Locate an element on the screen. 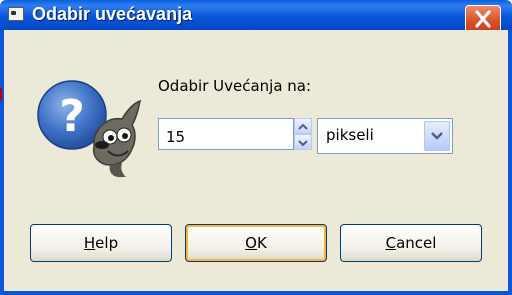 The image size is (512, 295). window-bottom-border is located at coordinates (256, 293).